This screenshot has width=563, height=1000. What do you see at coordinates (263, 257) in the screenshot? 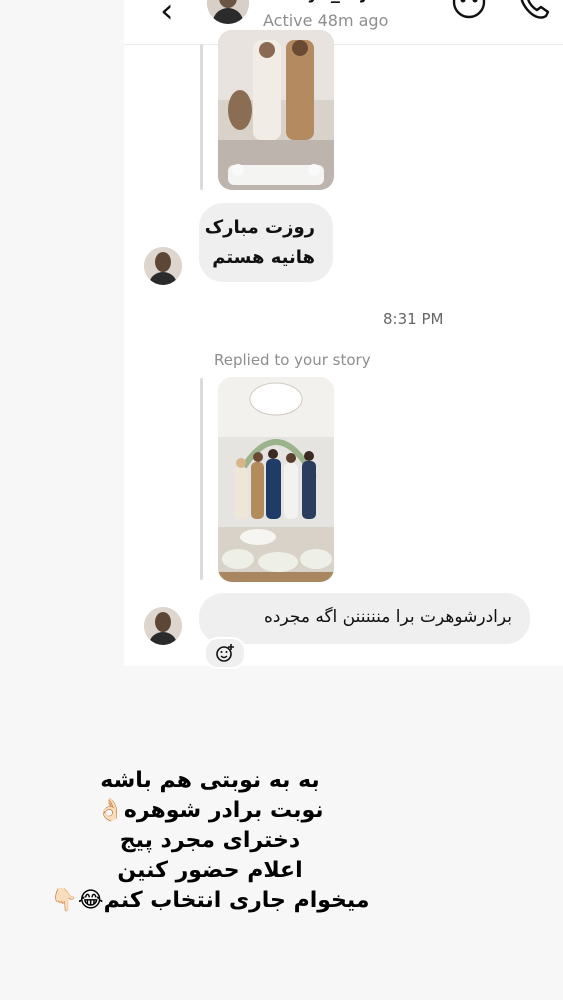
I see `message-text-line-2: هانیه هستم` at bounding box center [263, 257].